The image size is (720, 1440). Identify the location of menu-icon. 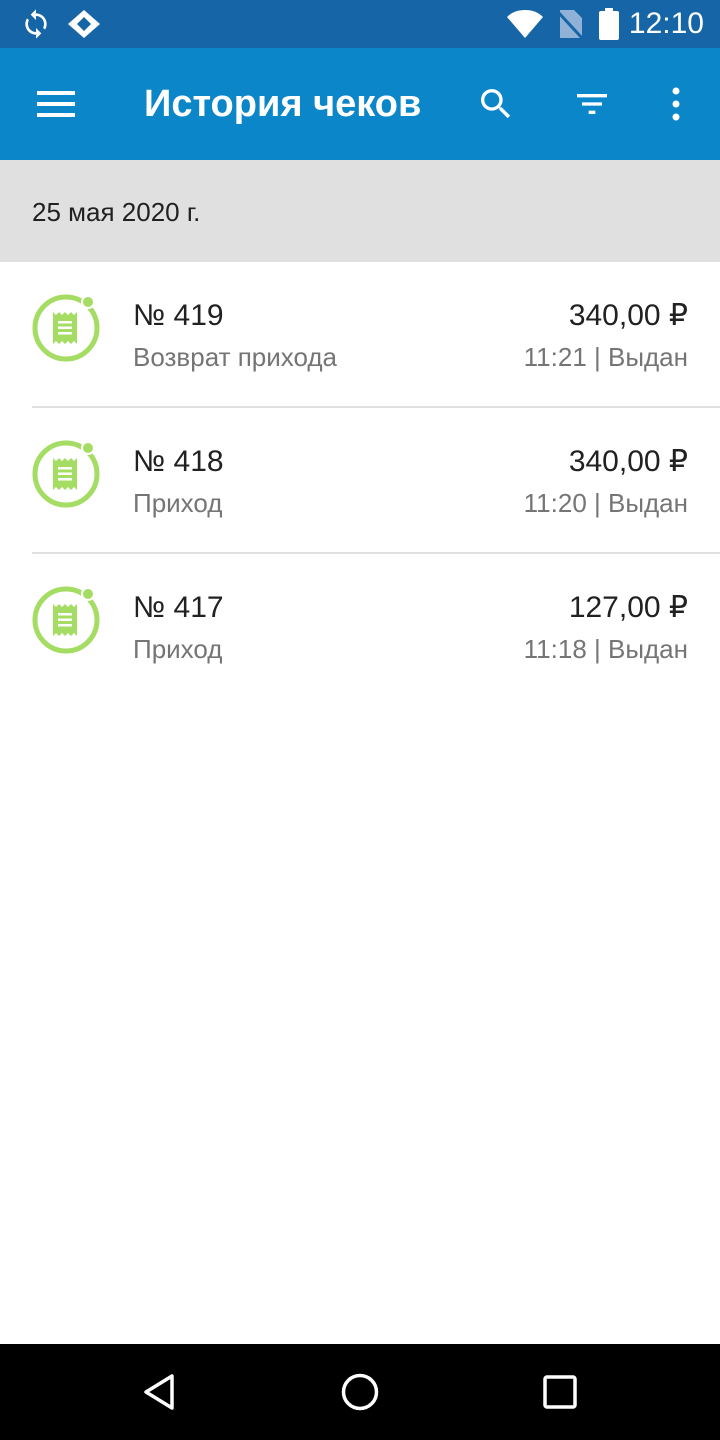
(56, 104).